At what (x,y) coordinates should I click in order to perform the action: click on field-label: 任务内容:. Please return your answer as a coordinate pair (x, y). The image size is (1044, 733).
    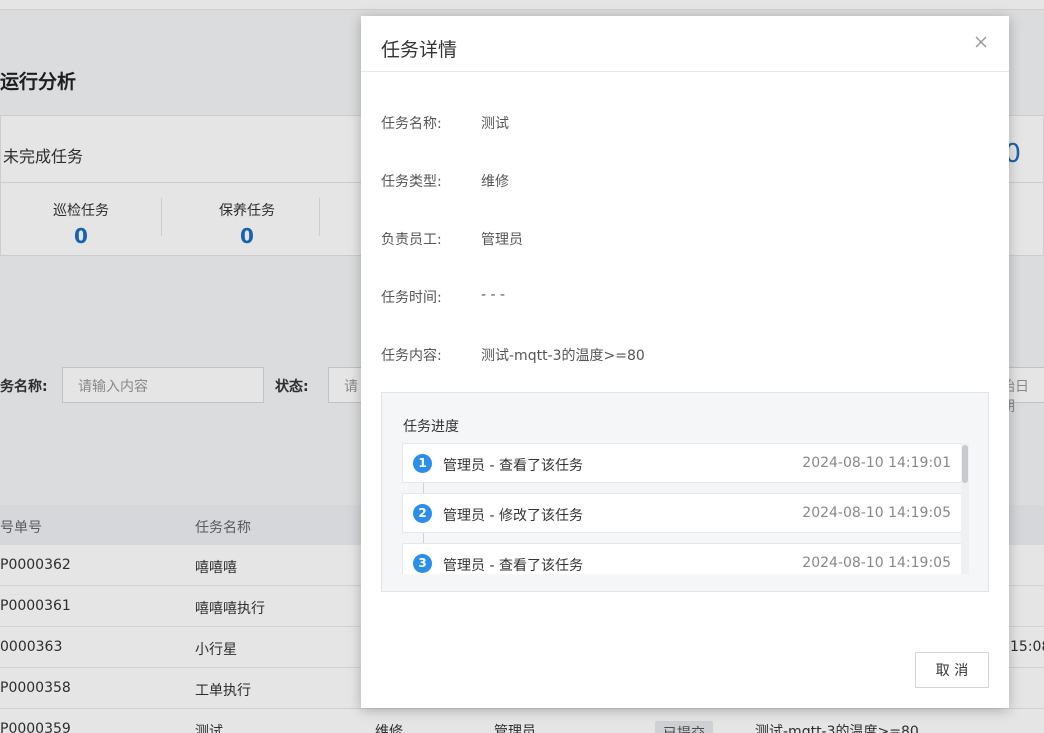
    Looking at the image, I should click on (411, 356).